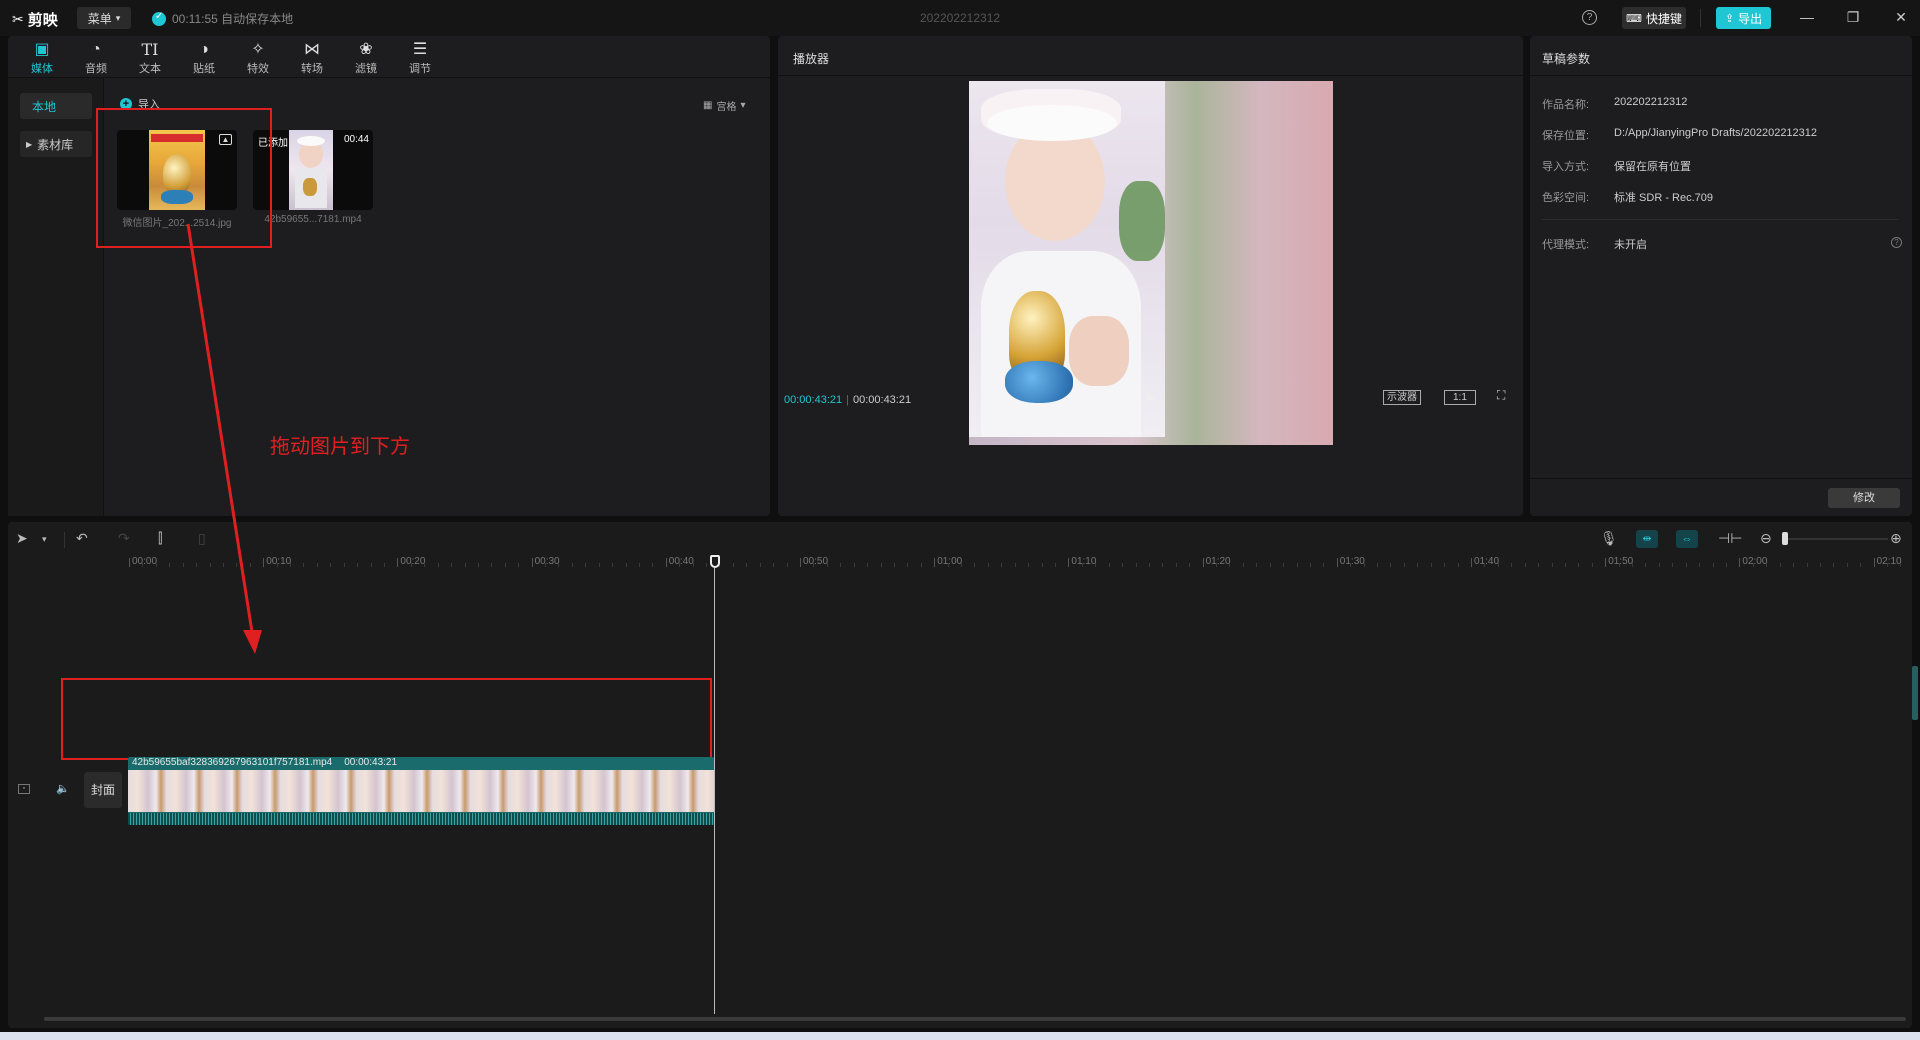  Describe the element at coordinates (371, 762) in the screenshot. I see `clip-duration: 00:00:43:21` at that location.